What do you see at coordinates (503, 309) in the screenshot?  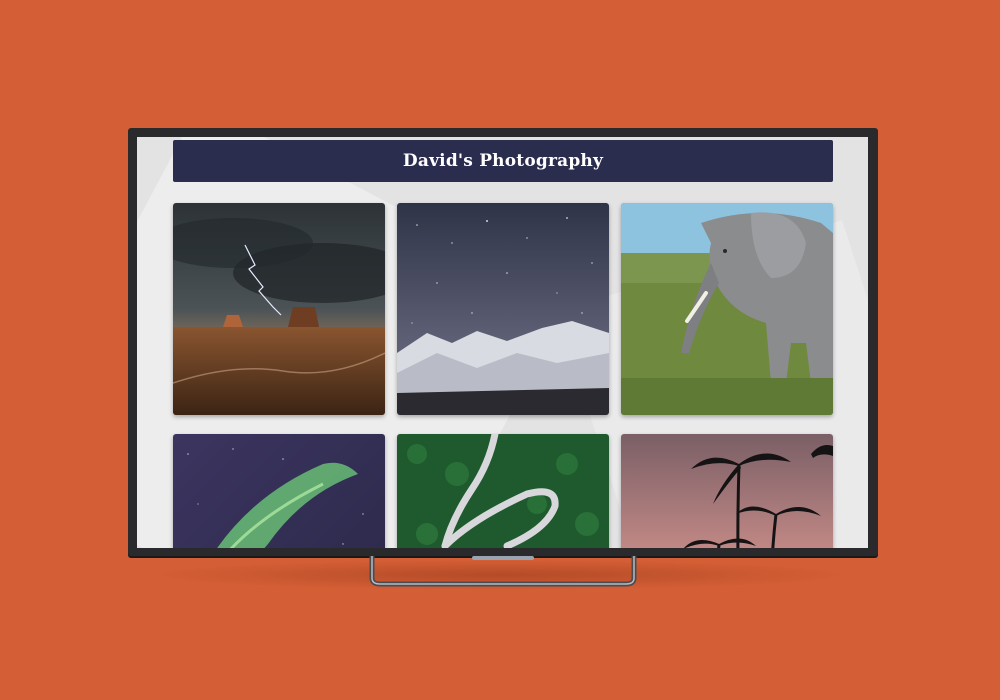 I see `photo-snowy-mountains` at bounding box center [503, 309].